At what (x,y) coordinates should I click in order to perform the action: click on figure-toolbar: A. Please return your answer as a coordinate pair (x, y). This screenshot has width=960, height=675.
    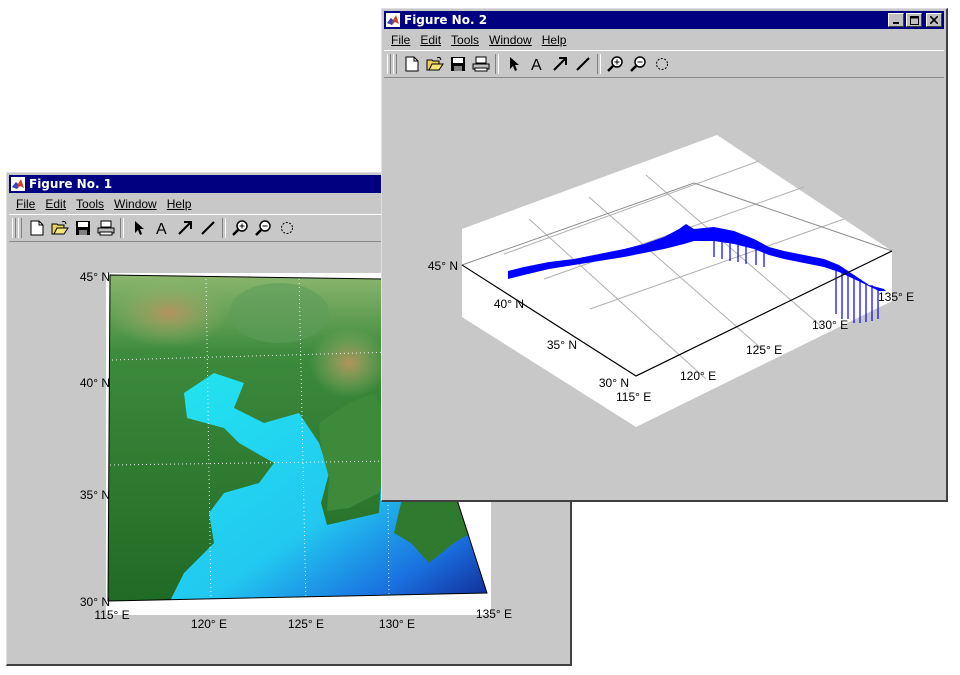
    Looking at the image, I should click on (664, 64).